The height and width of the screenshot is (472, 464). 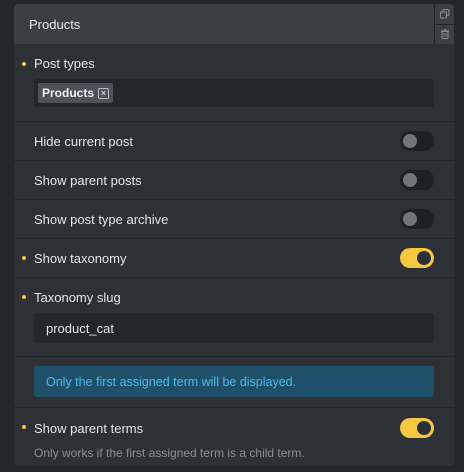 I want to click on show-taxonomy-toggle, so click(x=417, y=258).